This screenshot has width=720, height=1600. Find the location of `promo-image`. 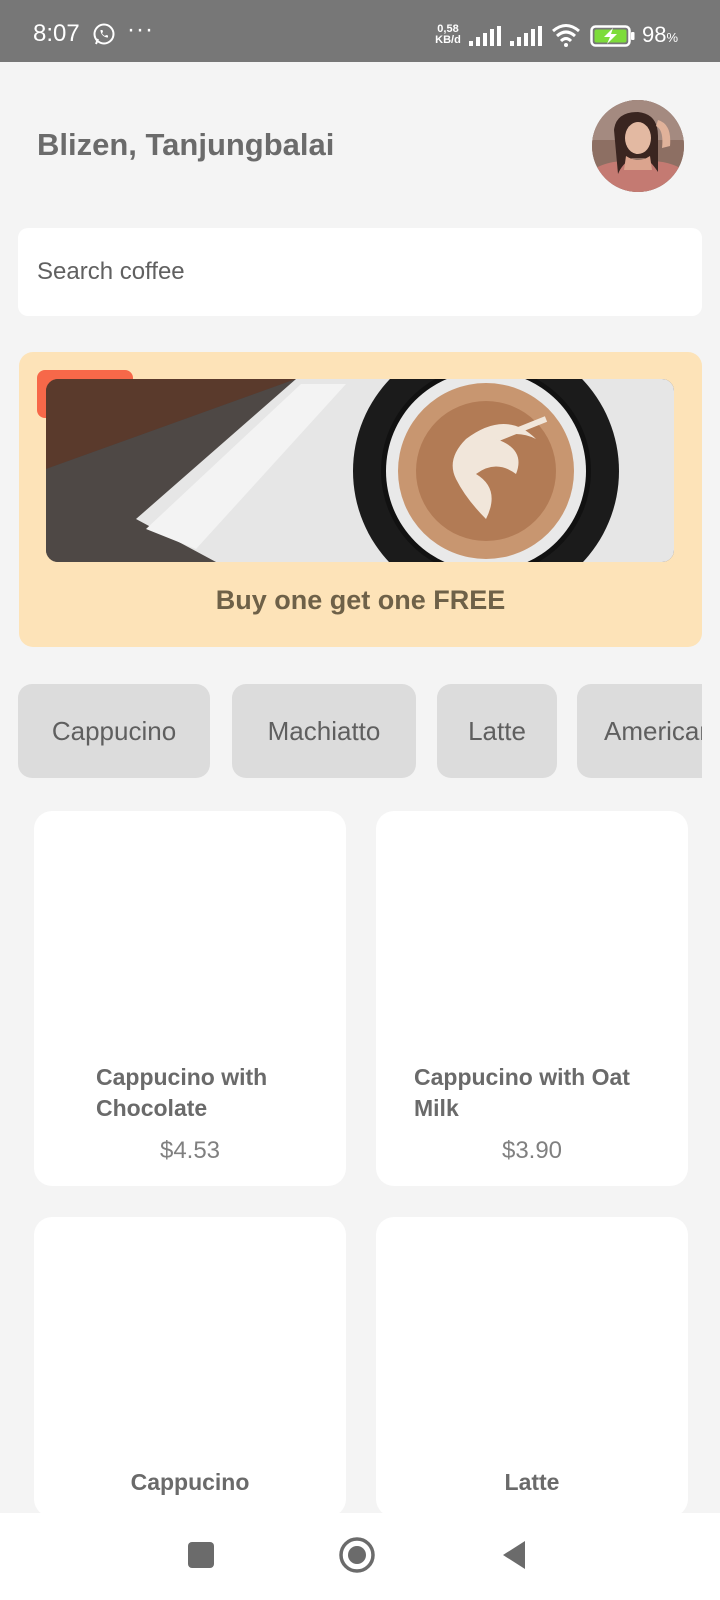

promo-image is located at coordinates (360, 470).